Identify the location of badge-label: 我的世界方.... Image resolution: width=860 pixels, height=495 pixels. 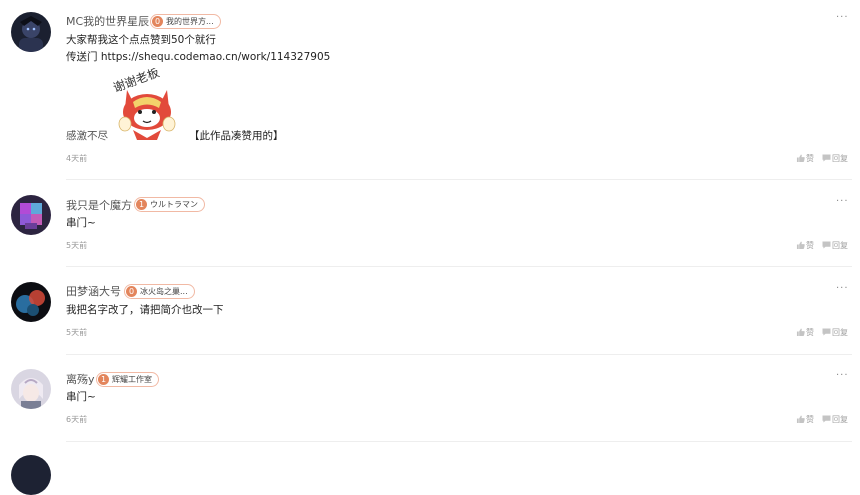
(190, 21).